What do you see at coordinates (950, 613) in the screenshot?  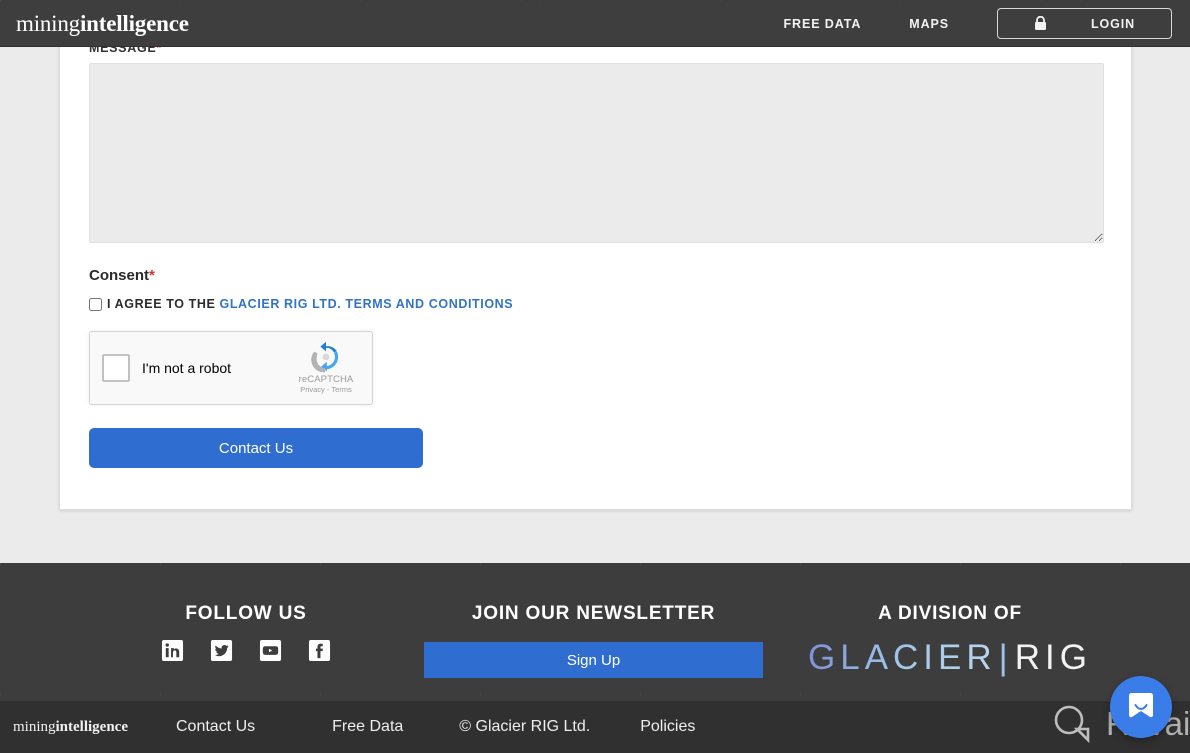 I see `division-heading: A DIVISION OF` at bounding box center [950, 613].